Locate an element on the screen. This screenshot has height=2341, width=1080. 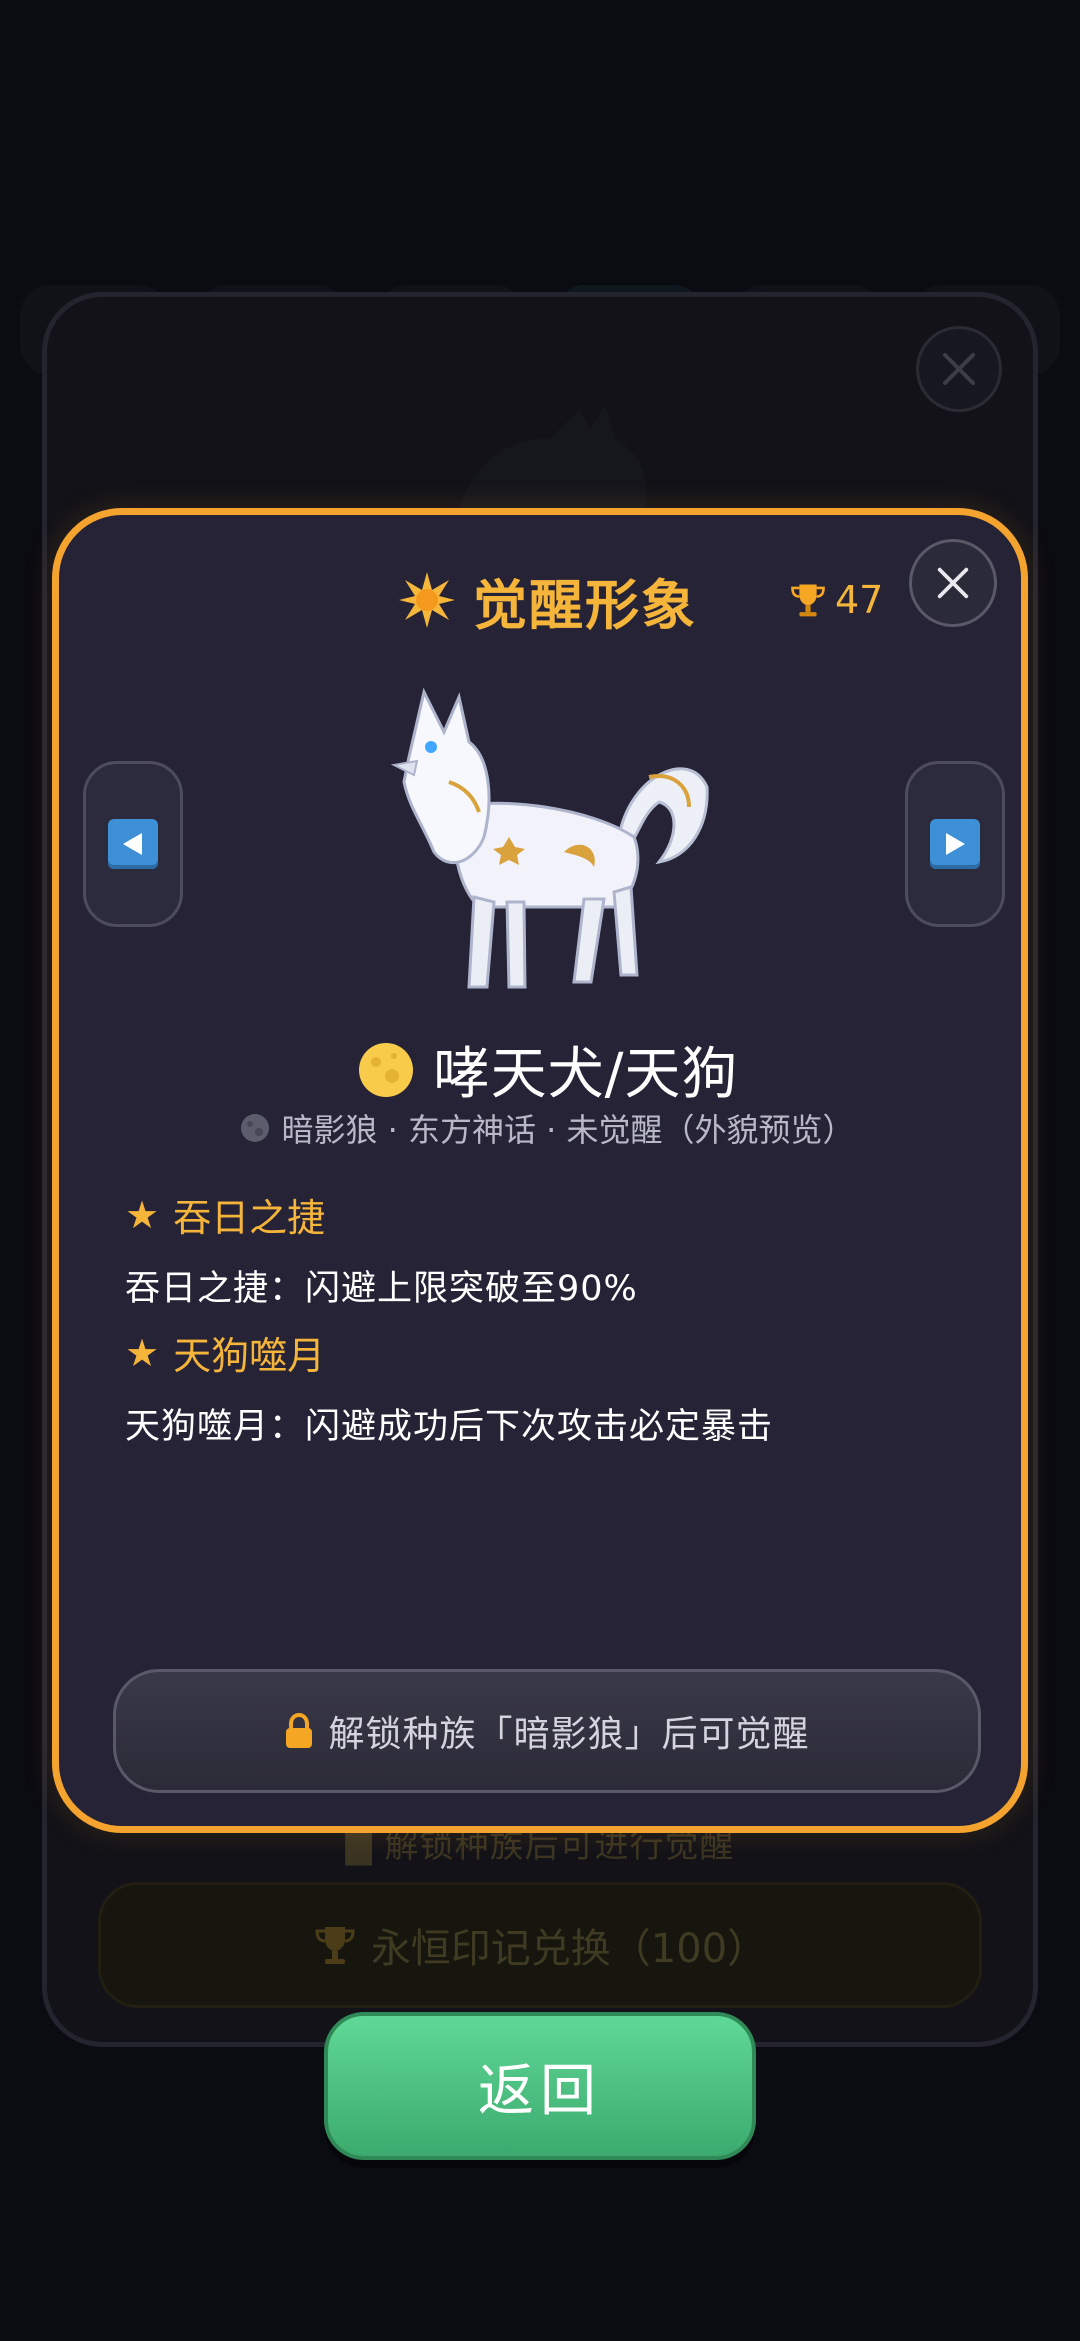
background-redeem-button: 永恒印记兑换（100） is located at coordinates (540, 1945).